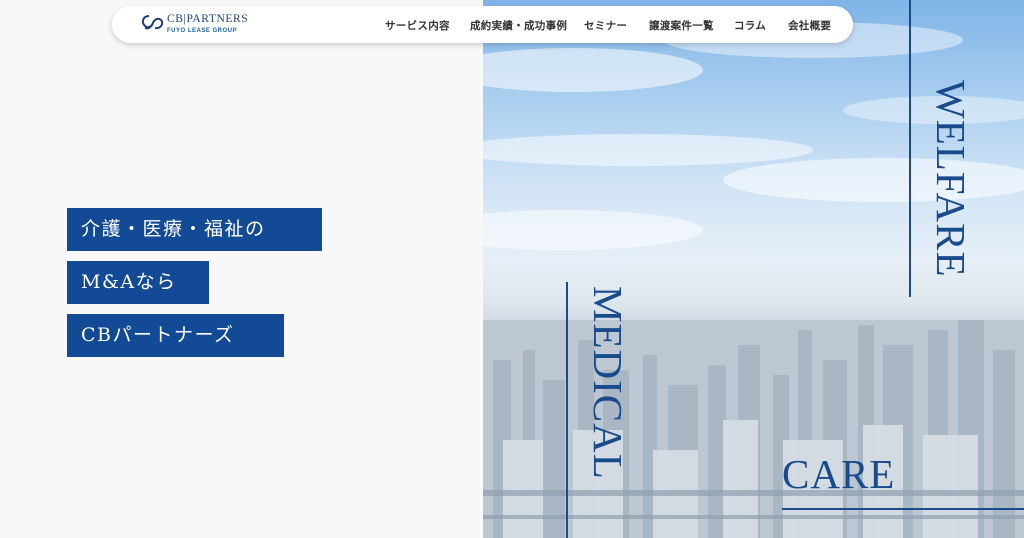 The image size is (1024, 538). I want to click on headline-line-3: CBパートナーズ, so click(175, 335).